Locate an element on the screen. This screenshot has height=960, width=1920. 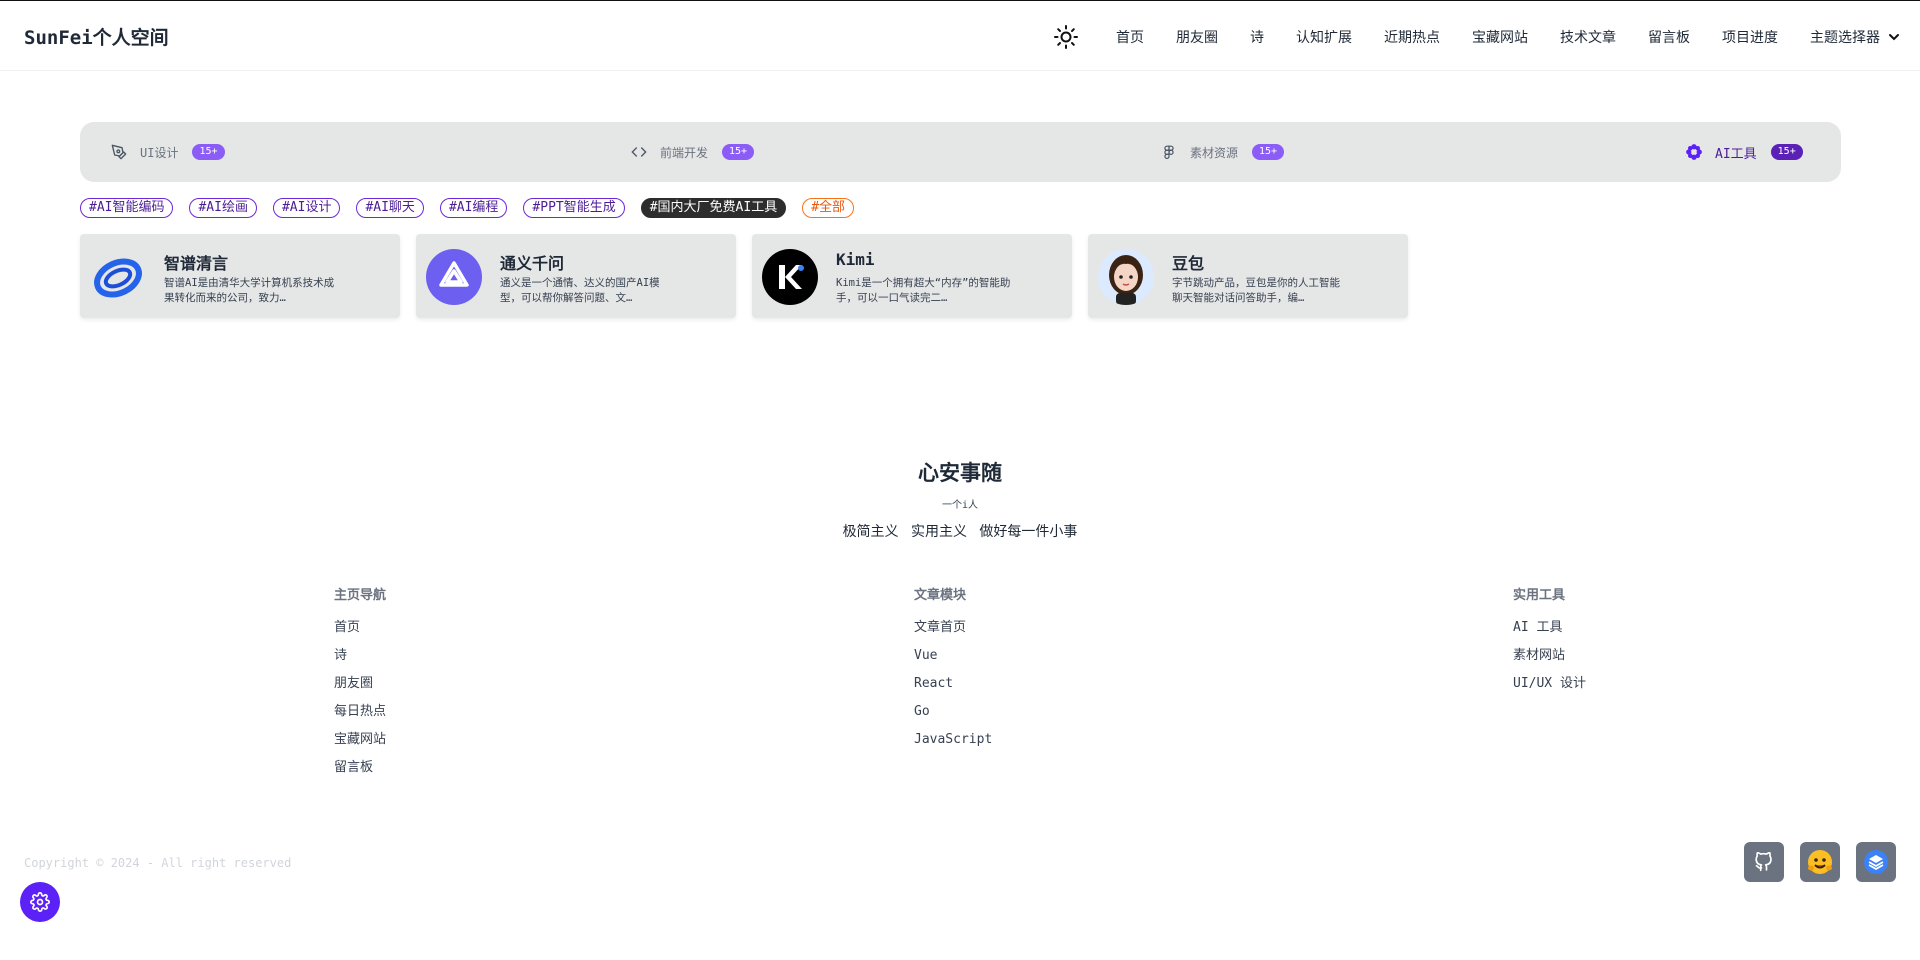
footer-link: UI/UX 设计 is located at coordinates (1549, 689).